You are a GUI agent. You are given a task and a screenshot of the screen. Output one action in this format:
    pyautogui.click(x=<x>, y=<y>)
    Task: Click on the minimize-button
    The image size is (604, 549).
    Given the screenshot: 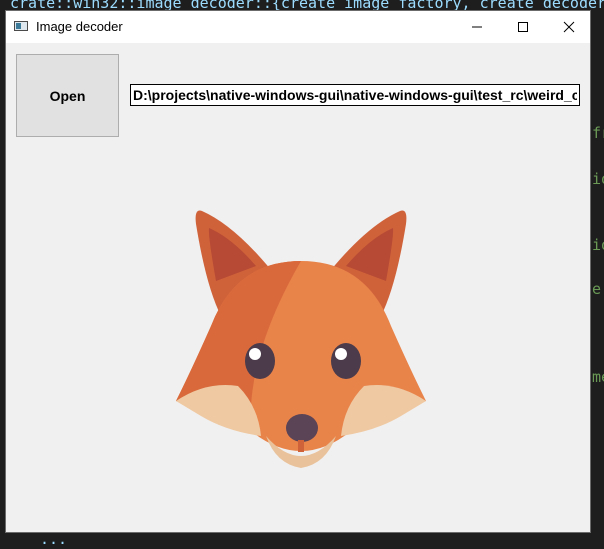 What is the action you would take?
    pyautogui.click(x=477, y=27)
    